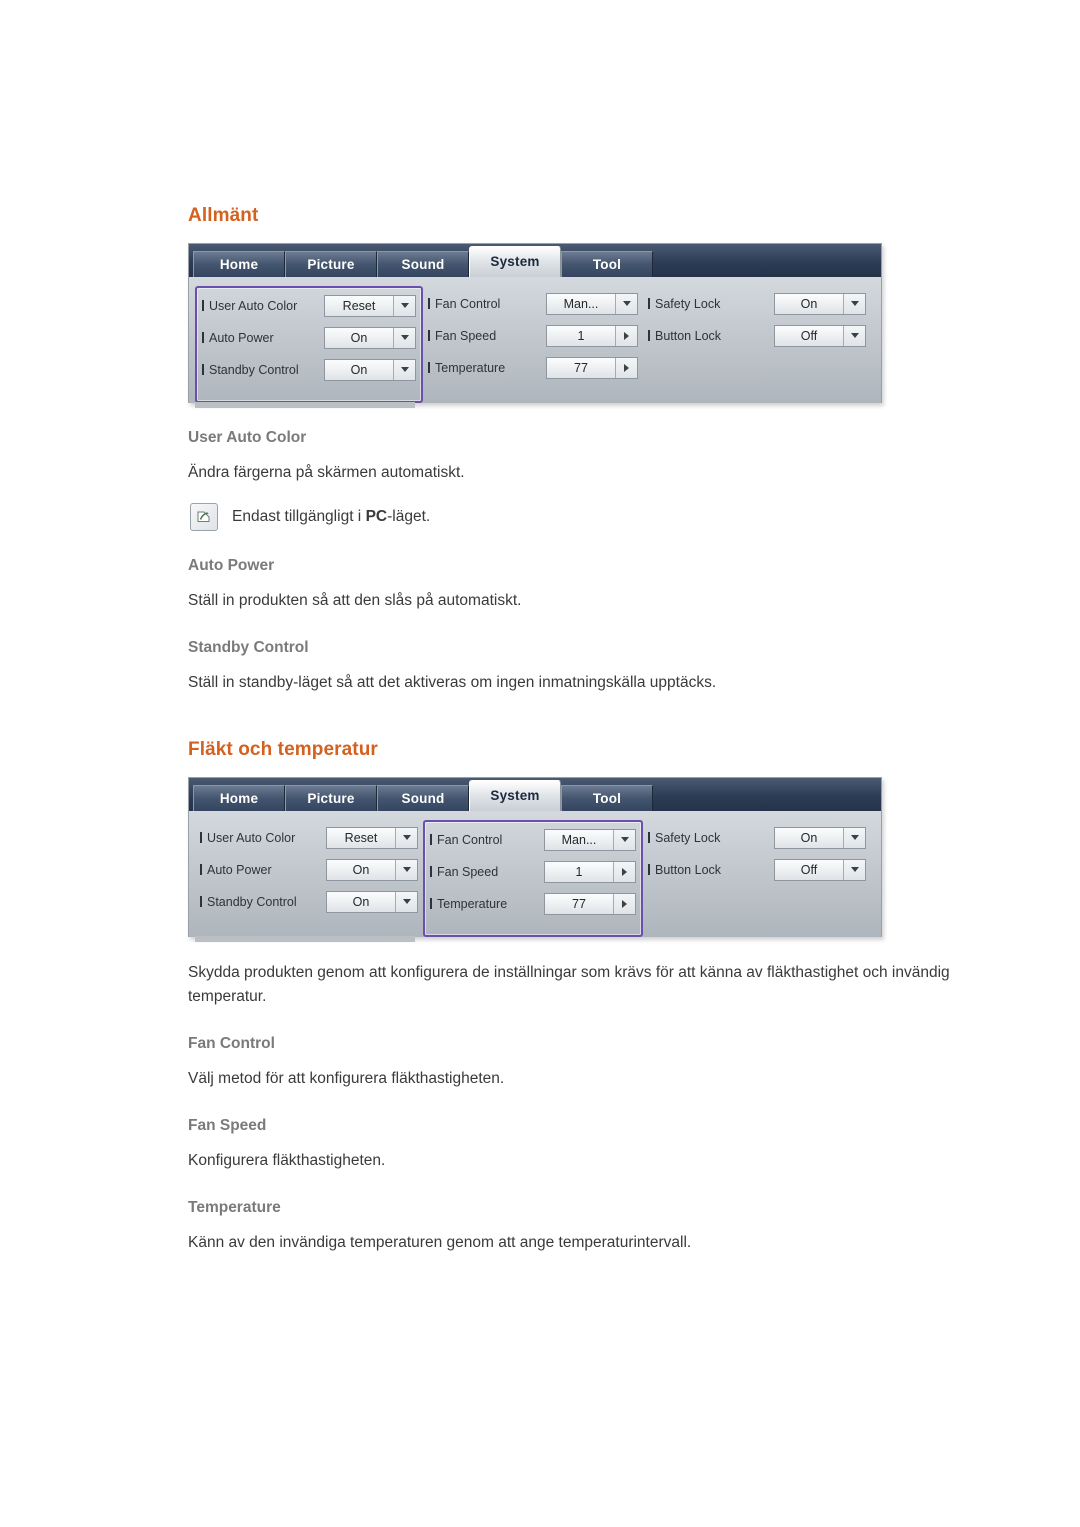  Describe the element at coordinates (361, 901) in the screenshot. I see `osd-value-standby-control: On` at that location.